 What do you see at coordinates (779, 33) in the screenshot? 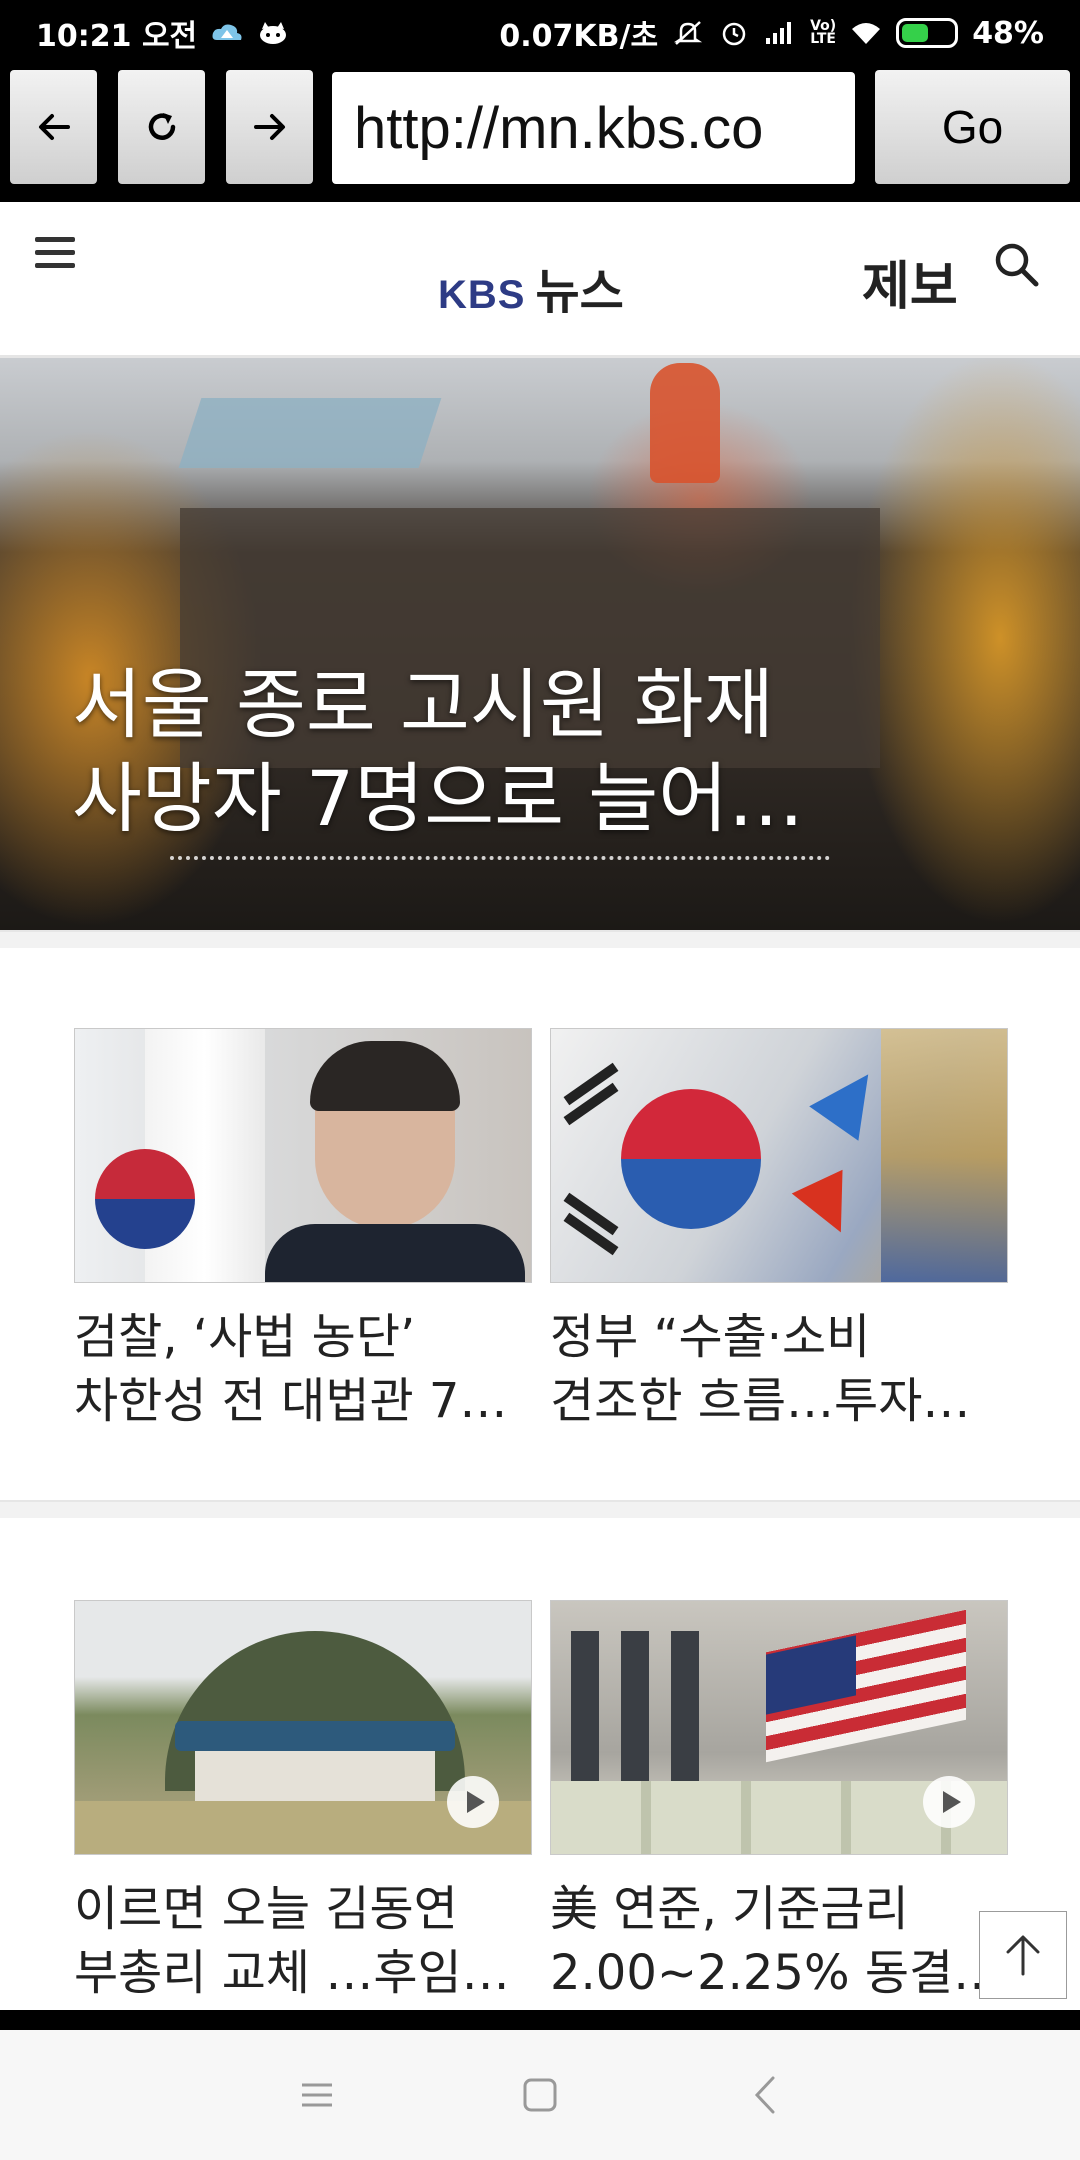
I see `signal-icon` at bounding box center [779, 33].